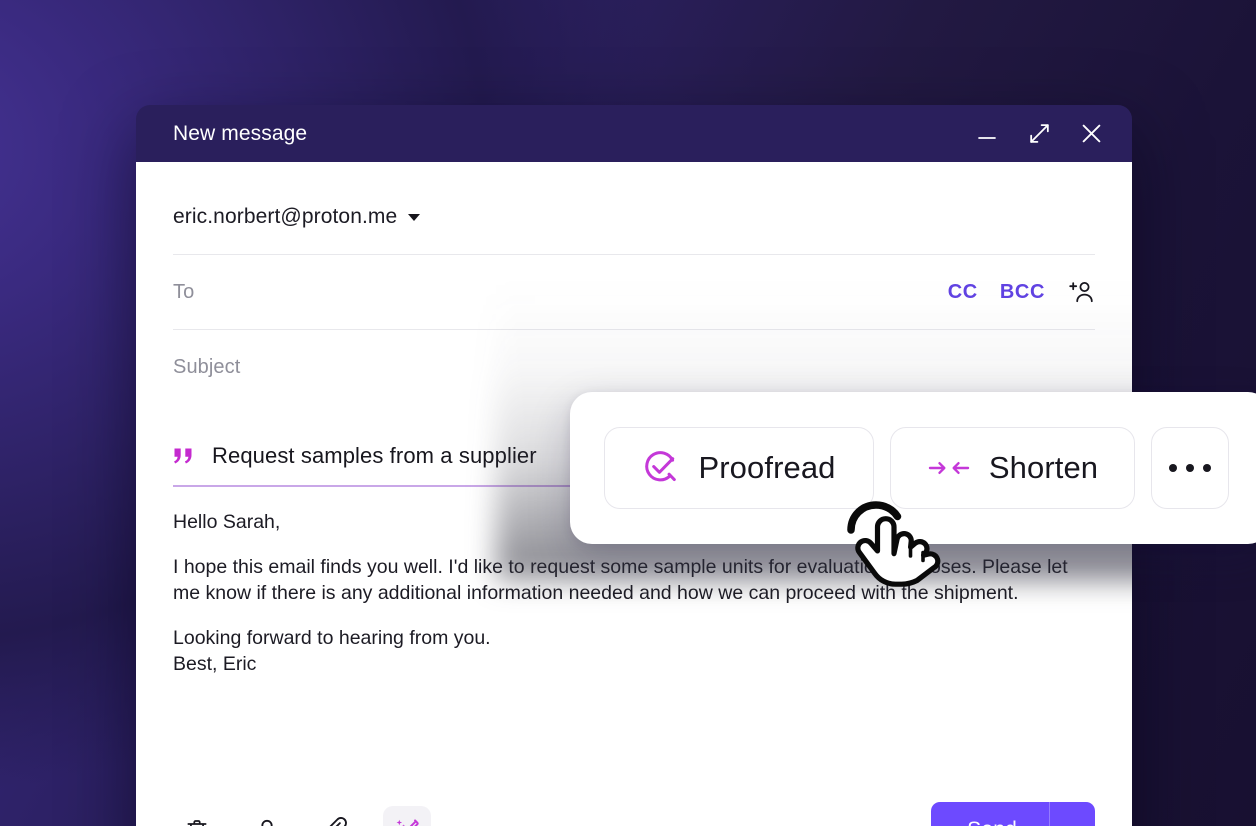 This screenshot has height=826, width=1256. What do you see at coordinates (240, 133) in the screenshot?
I see `page-title: New message` at bounding box center [240, 133].